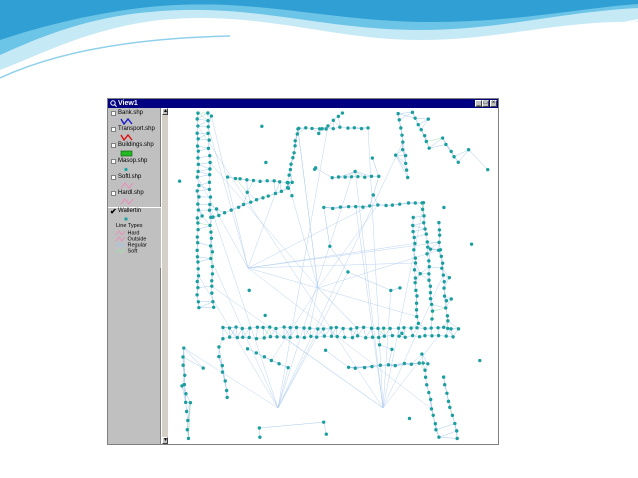 The height and width of the screenshot is (478, 638). I want to click on layer-bank: Bank.shp, so click(134, 118).